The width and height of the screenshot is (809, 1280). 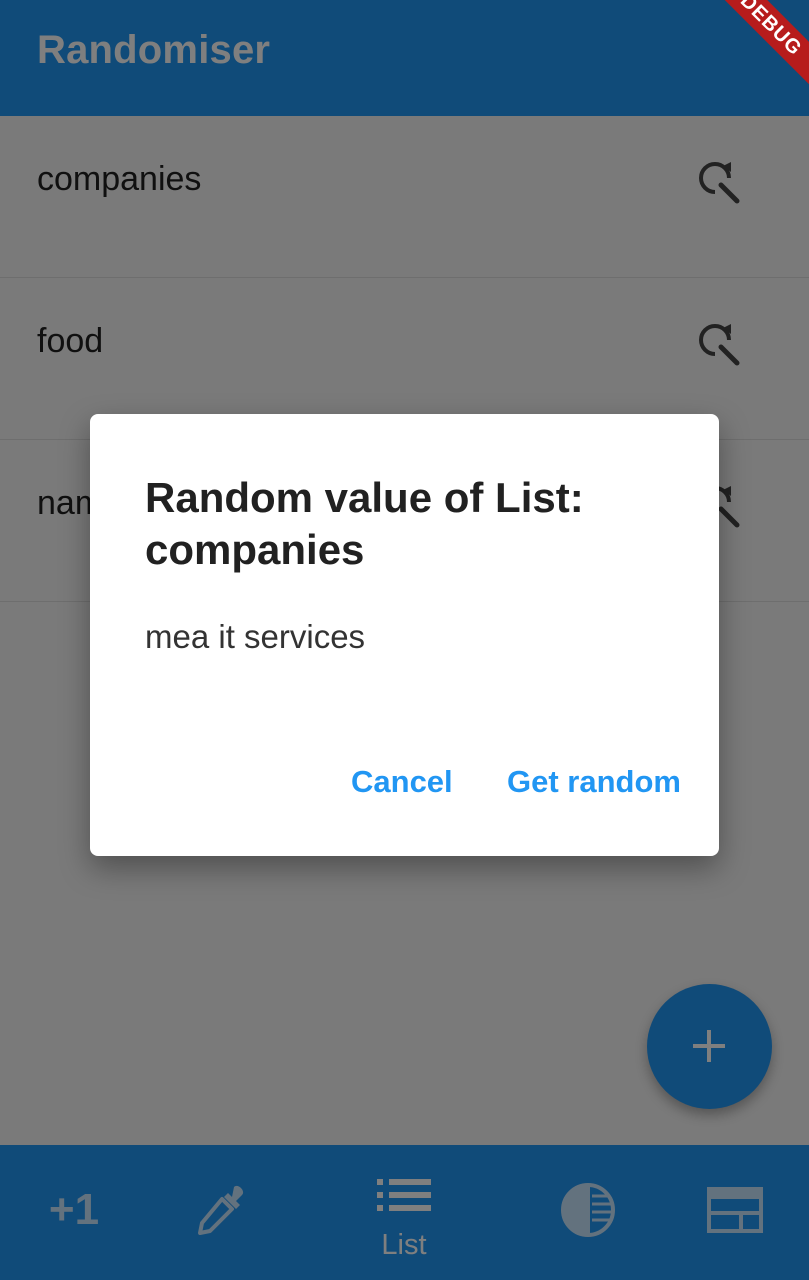 What do you see at coordinates (594, 782) in the screenshot?
I see `get-random-button: Get random` at bounding box center [594, 782].